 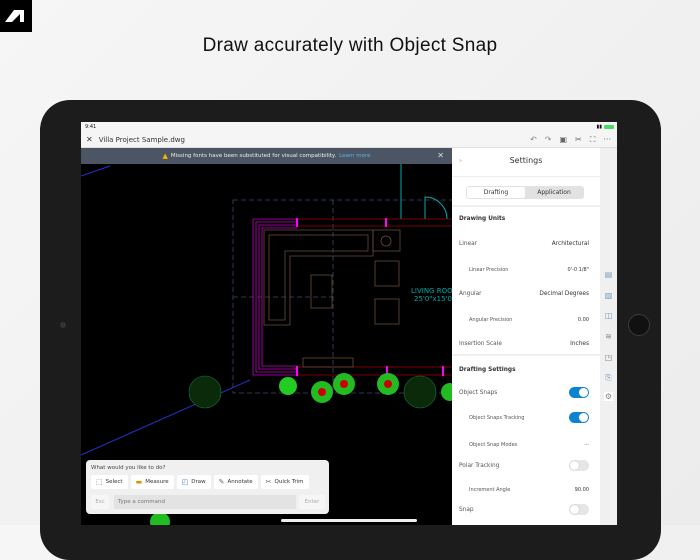 I want to click on object-snaps-label: Object Snaps, so click(x=478, y=392).